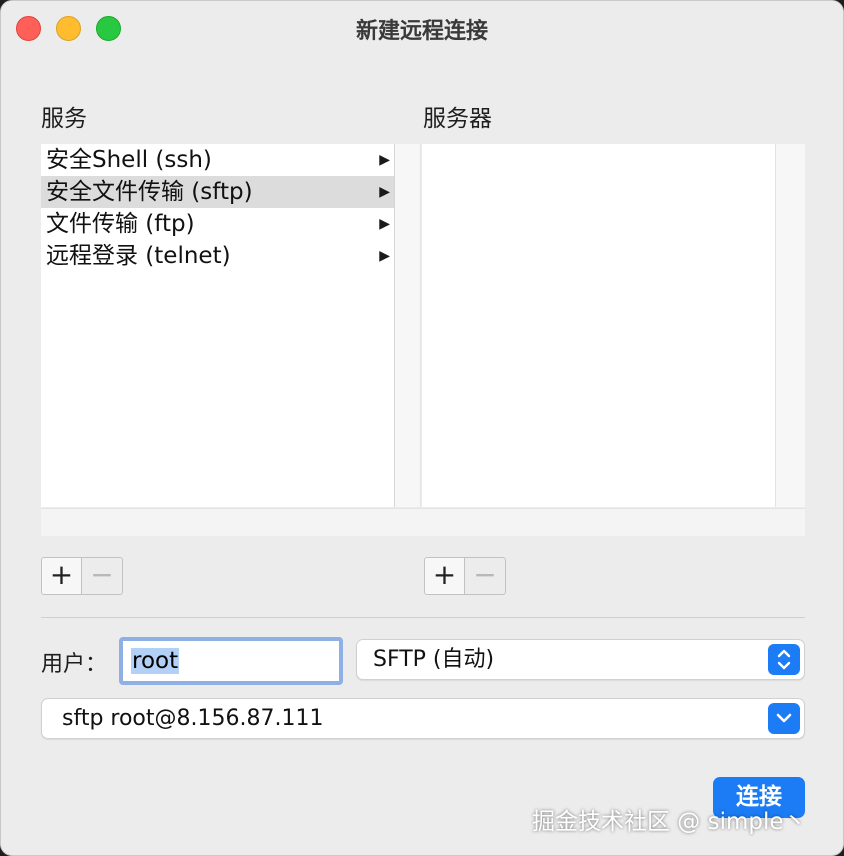 The image size is (844, 856). What do you see at coordinates (129, 160) in the screenshot?
I see `service-item-label: 安全Shell (ssh)` at bounding box center [129, 160].